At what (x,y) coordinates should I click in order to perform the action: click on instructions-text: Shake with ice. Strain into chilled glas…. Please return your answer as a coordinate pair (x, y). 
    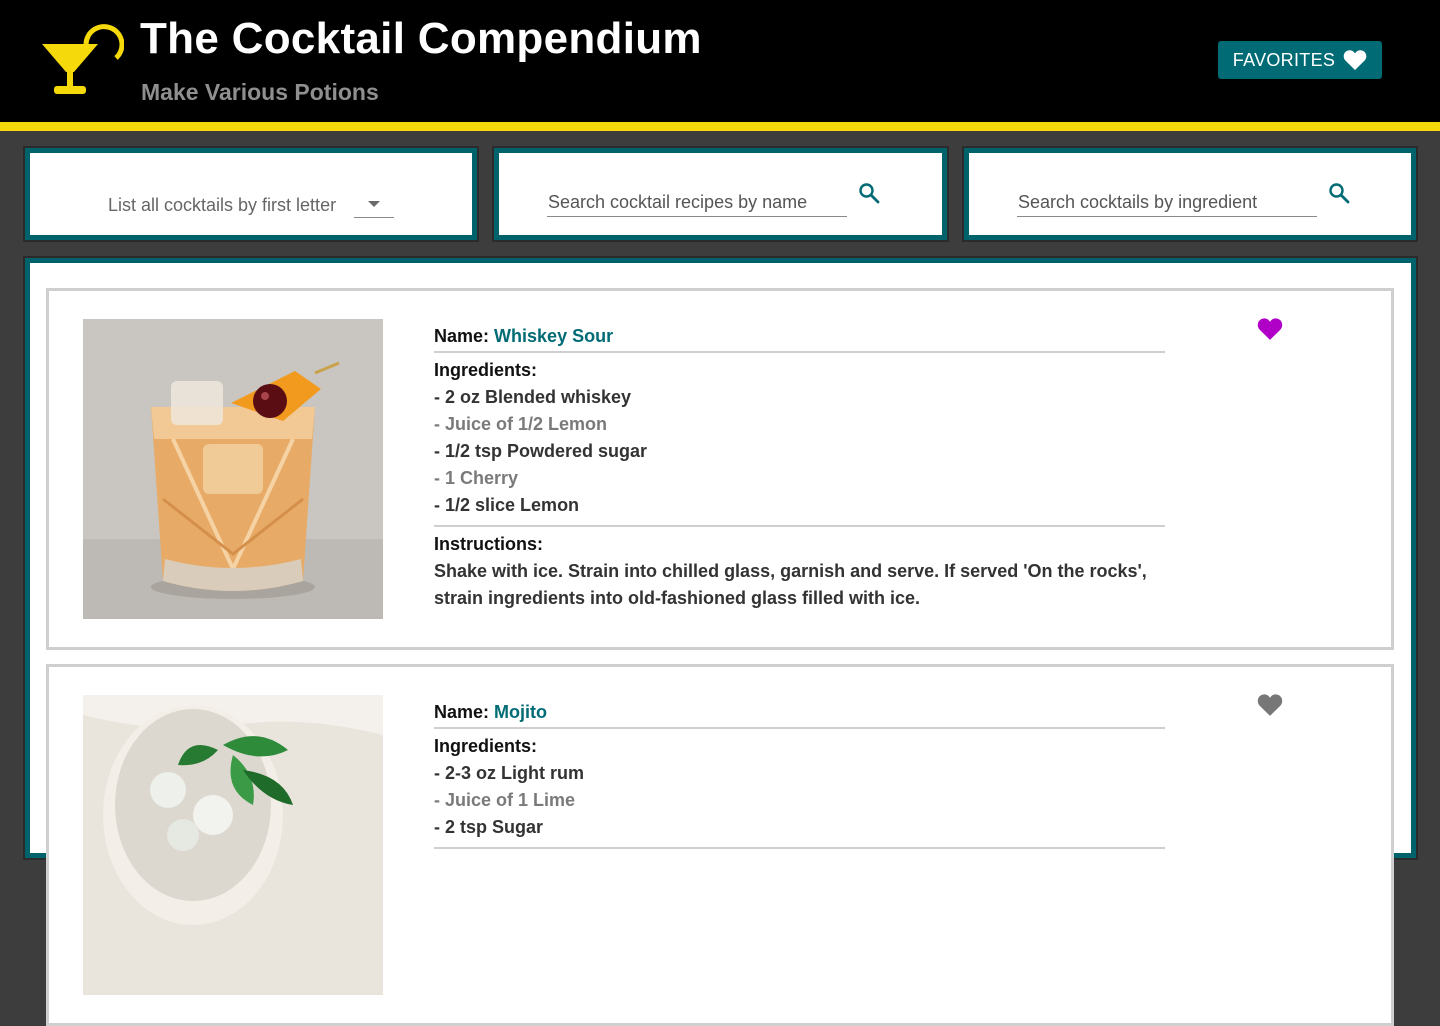
    Looking at the image, I should click on (790, 584).